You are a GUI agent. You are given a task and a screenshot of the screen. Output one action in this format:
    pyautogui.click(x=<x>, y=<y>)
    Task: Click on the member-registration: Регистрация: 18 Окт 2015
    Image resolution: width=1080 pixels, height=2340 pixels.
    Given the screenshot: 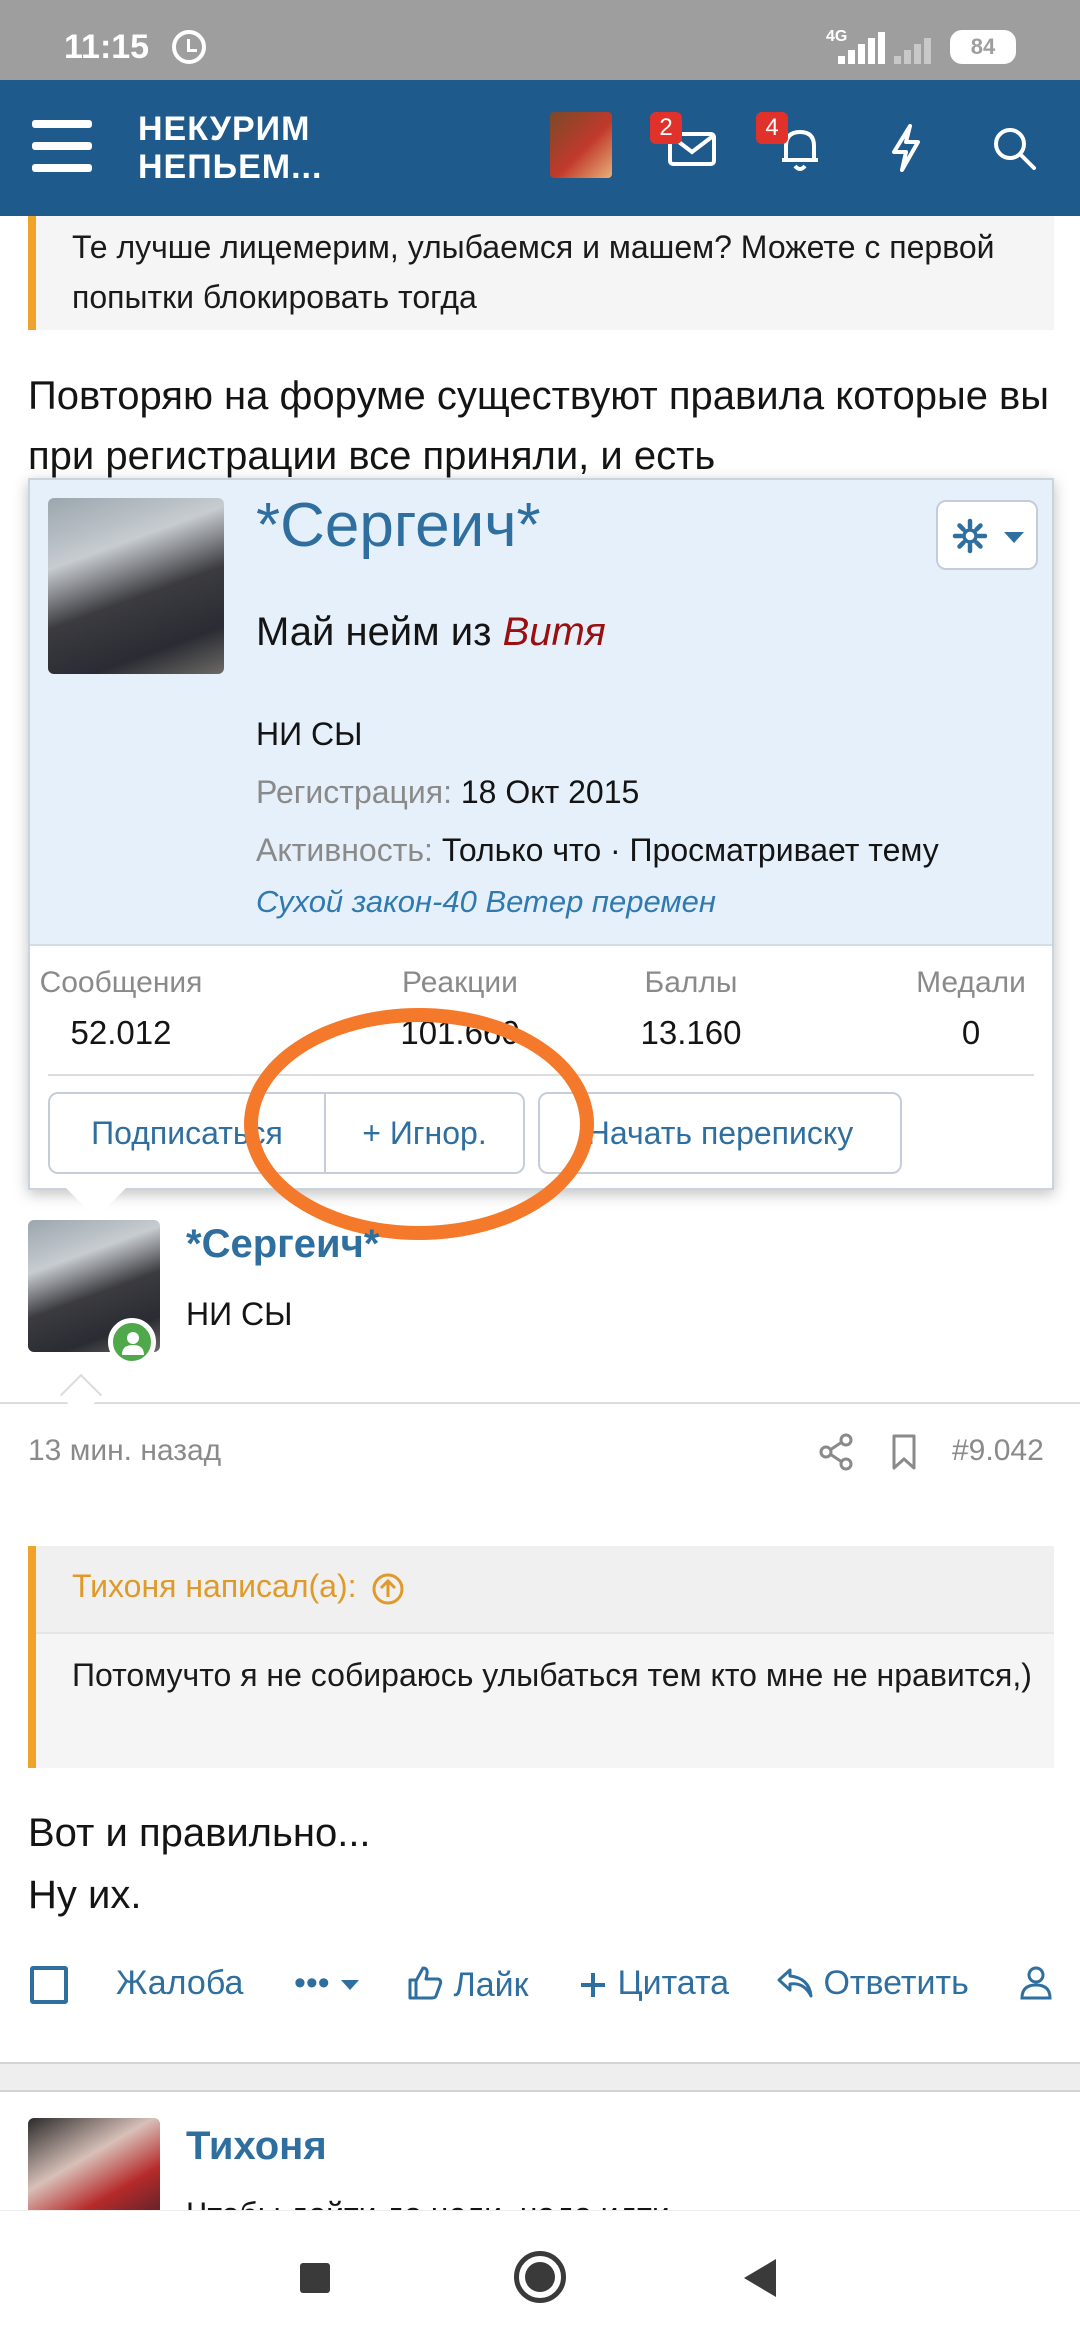 What is the action you would take?
    pyautogui.click(x=447, y=792)
    